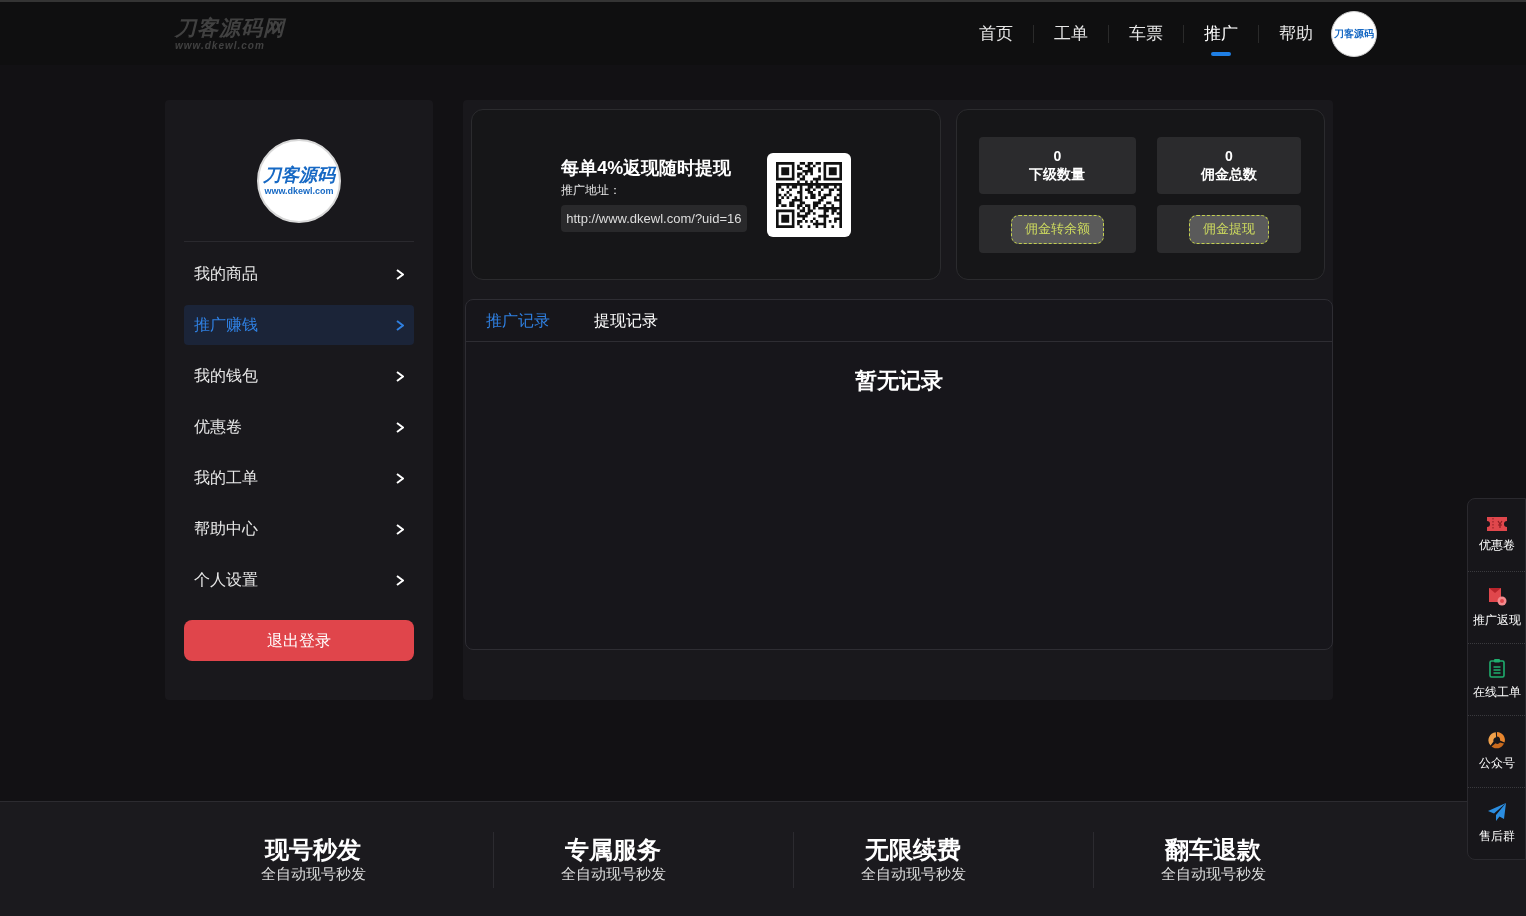 This screenshot has width=1526, height=916. Describe the element at coordinates (899, 381) in the screenshot. I see `empty-message: 暂无记录` at that location.